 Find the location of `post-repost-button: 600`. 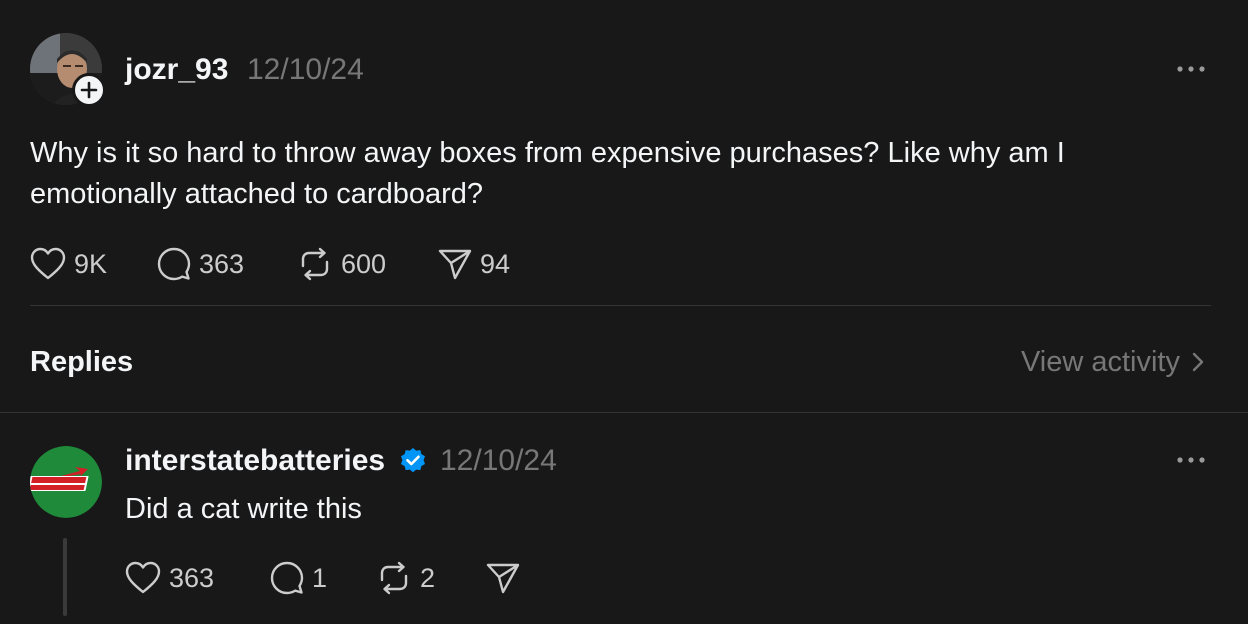

post-repost-button: 600 is located at coordinates (341, 264).